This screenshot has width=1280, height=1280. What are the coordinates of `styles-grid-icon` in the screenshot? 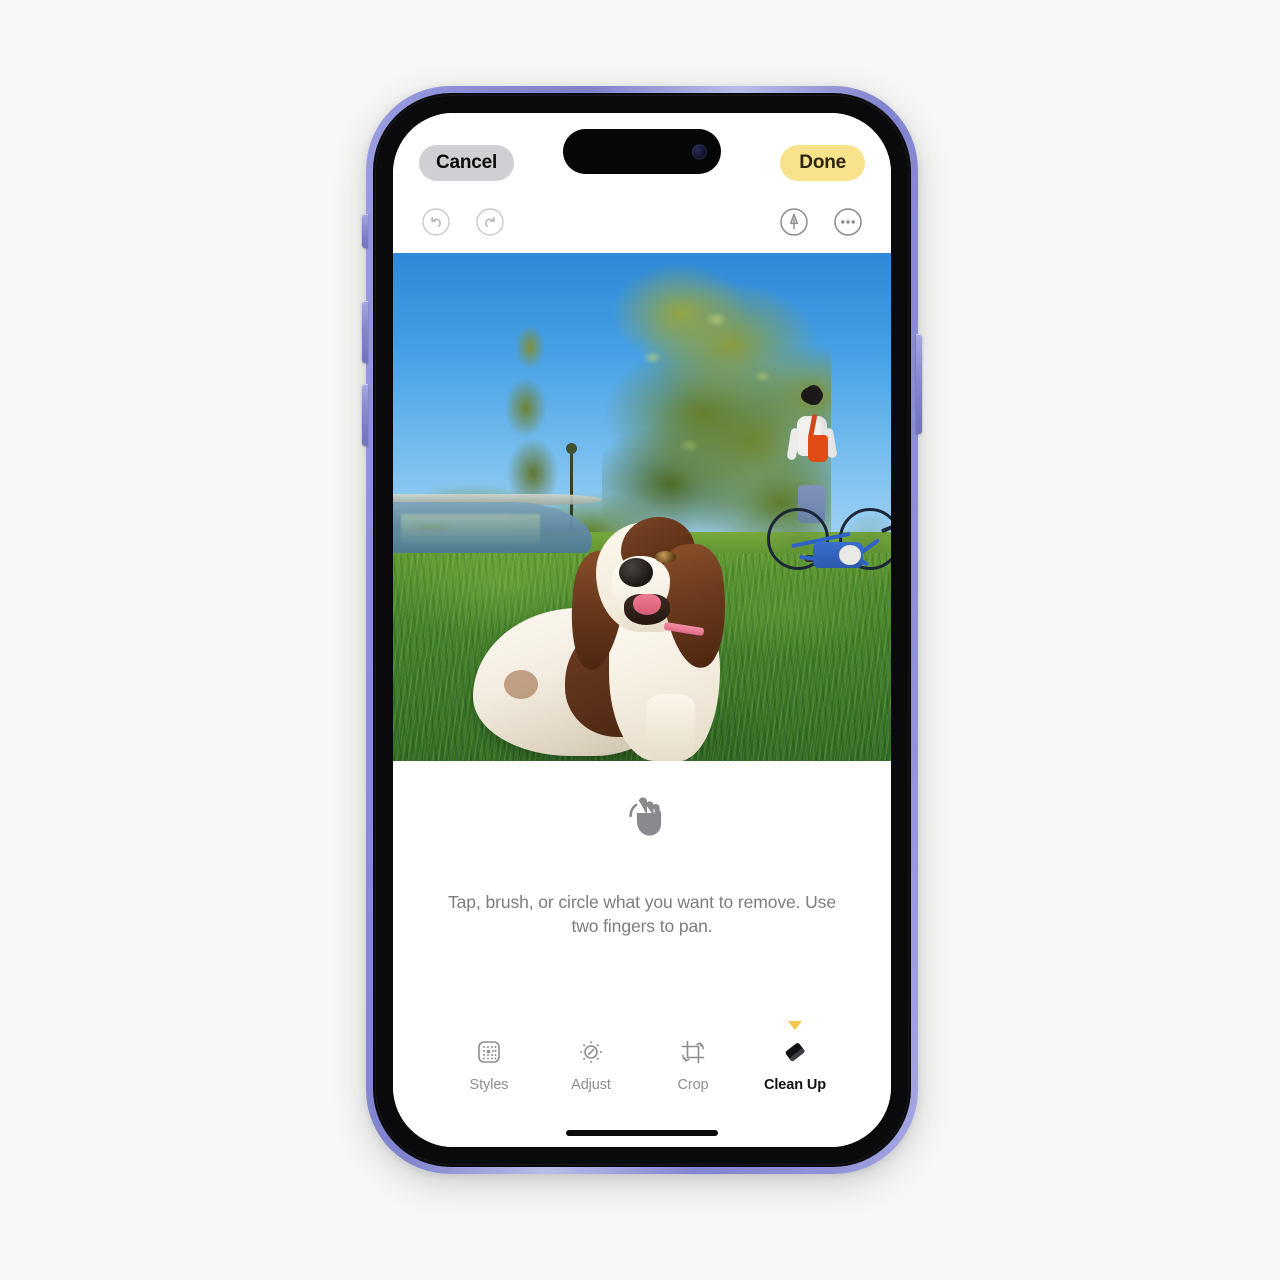 It's located at (489, 1052).